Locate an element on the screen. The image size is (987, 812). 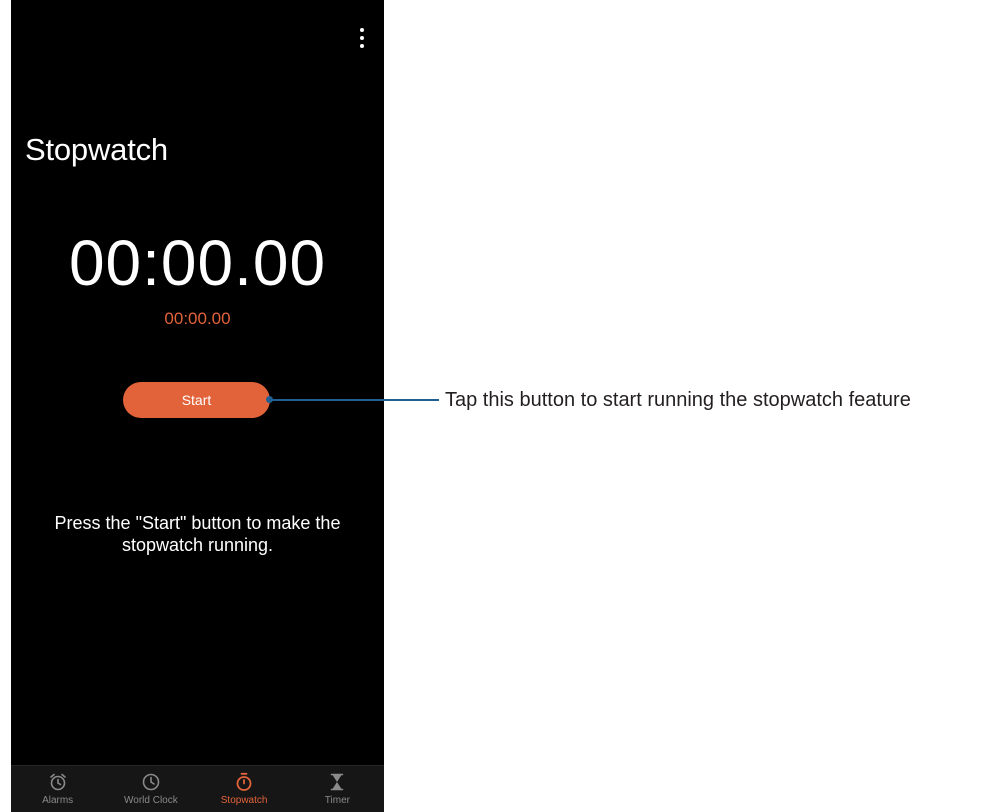
start-button: Start is located at coordinates (196, 400).